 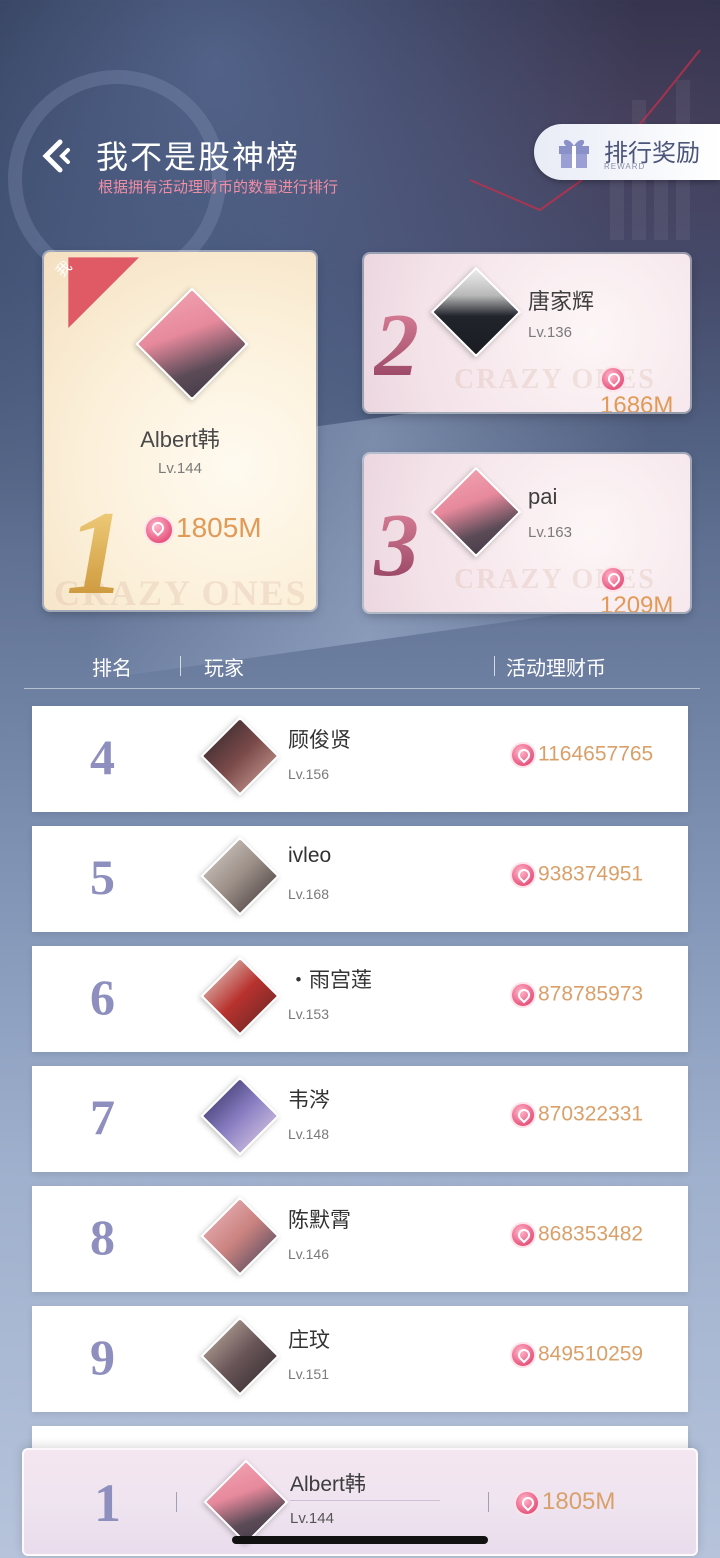 What do you see at coordinates (319, 740) in the screenshot?
I see `player-name: 顾俊贤` at bounding box center [319, 740].